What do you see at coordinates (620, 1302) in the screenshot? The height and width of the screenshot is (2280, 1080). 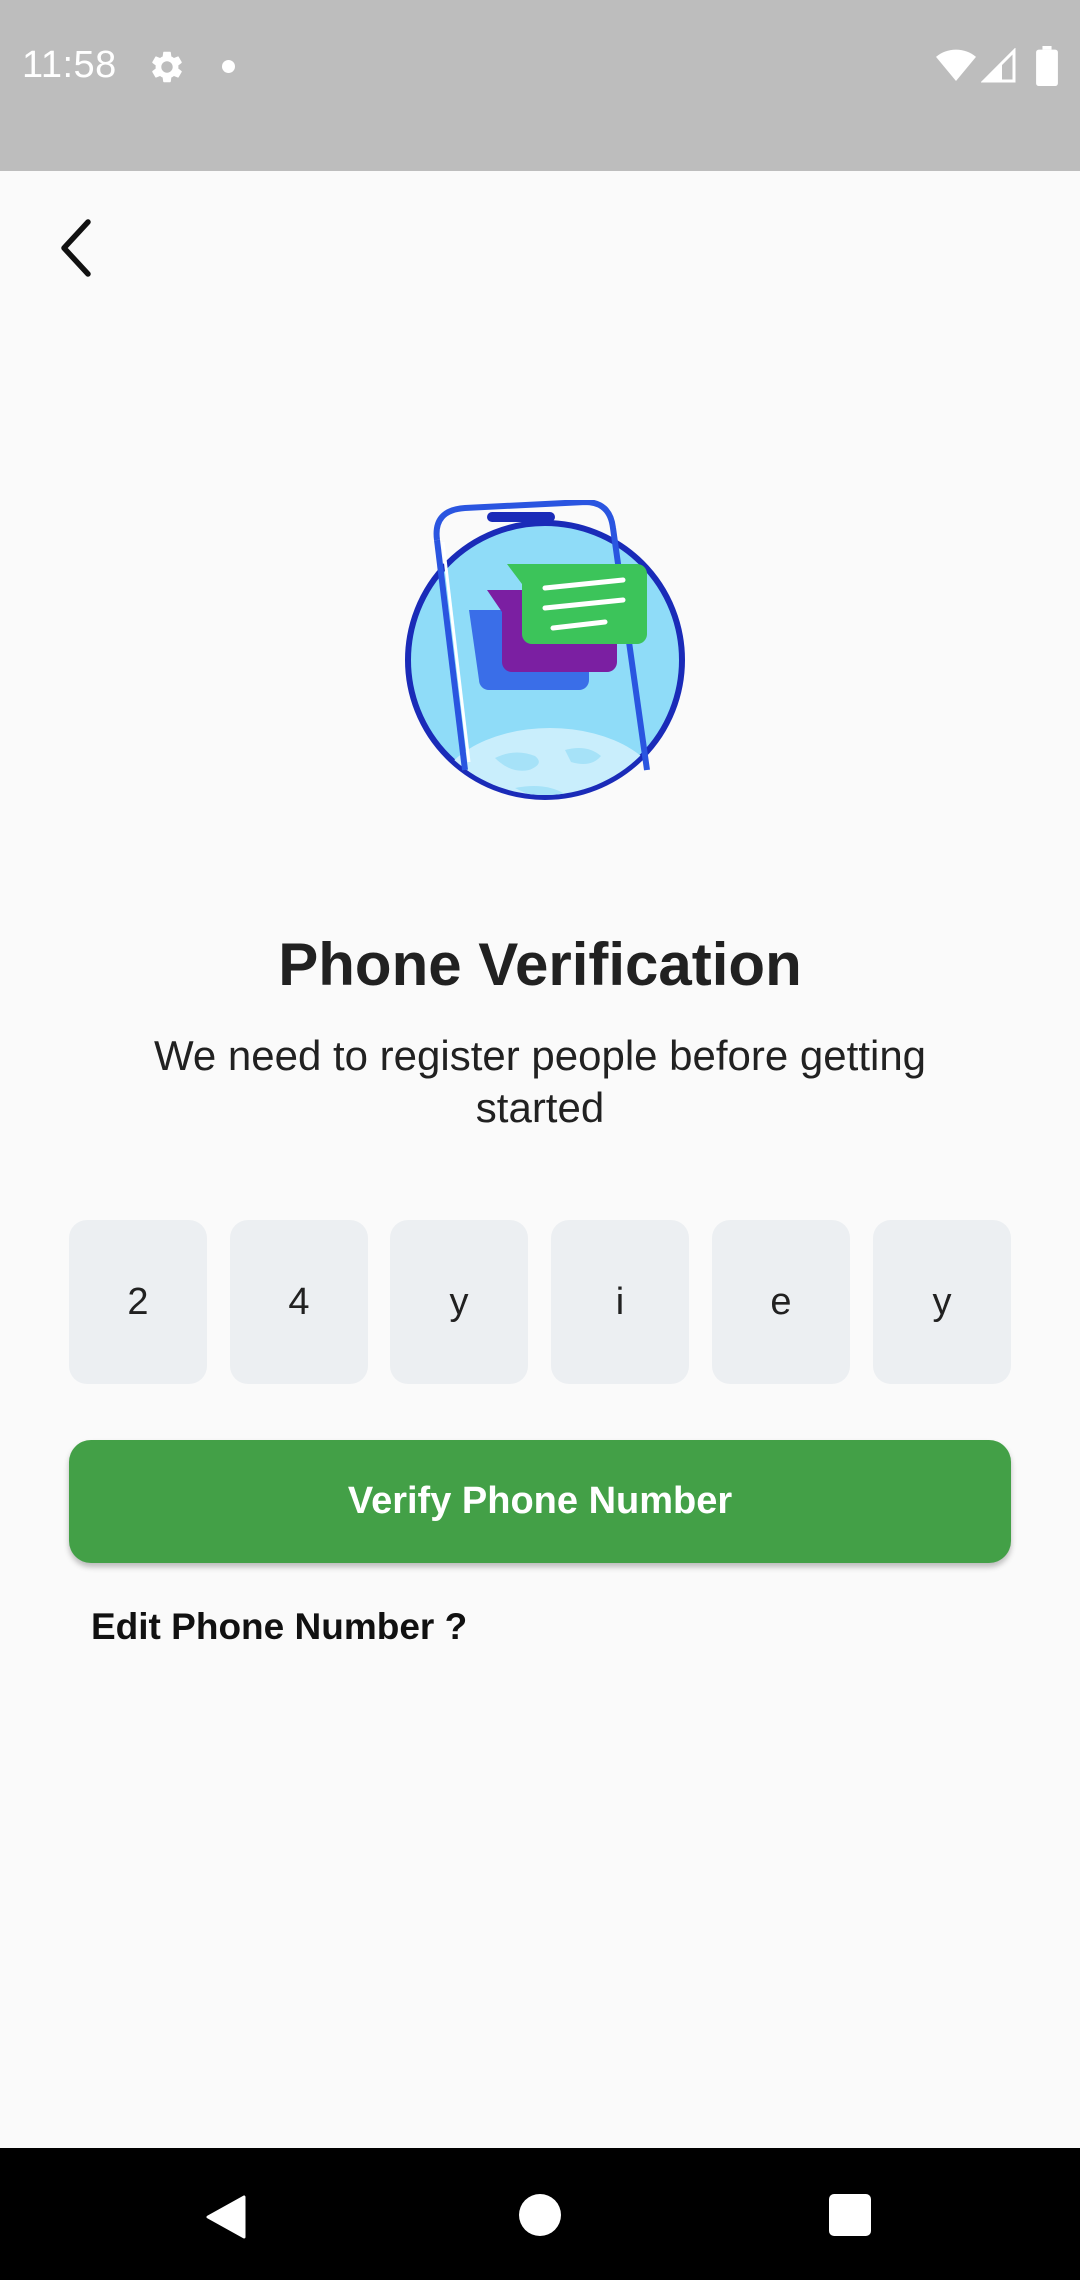 I see `otp-digit-4: i` at bounding box center [620, 1302].